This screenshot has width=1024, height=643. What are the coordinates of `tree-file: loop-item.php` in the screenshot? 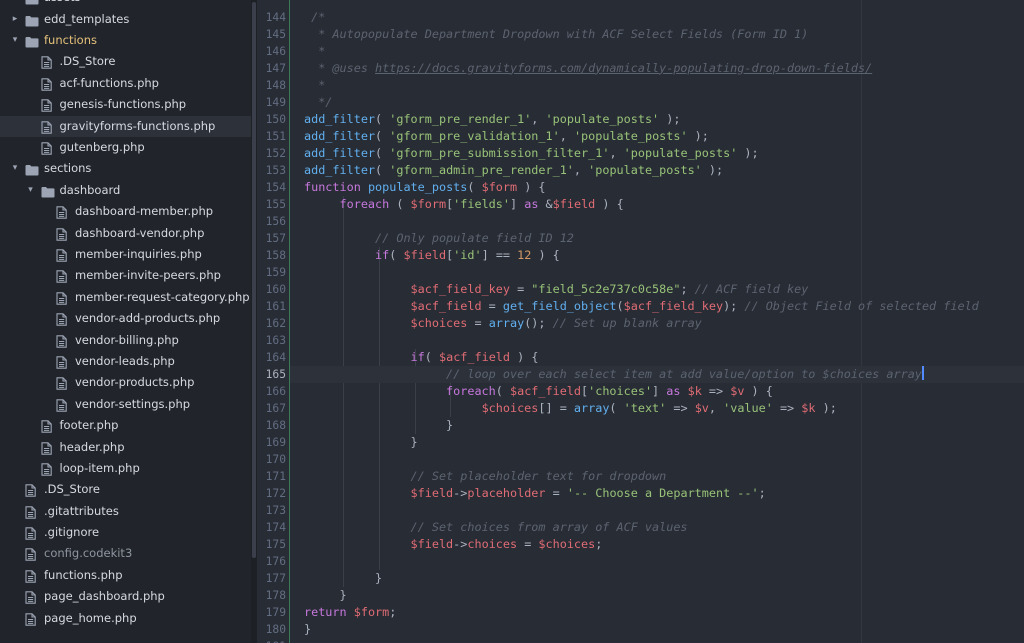 It's located at (125, 468).